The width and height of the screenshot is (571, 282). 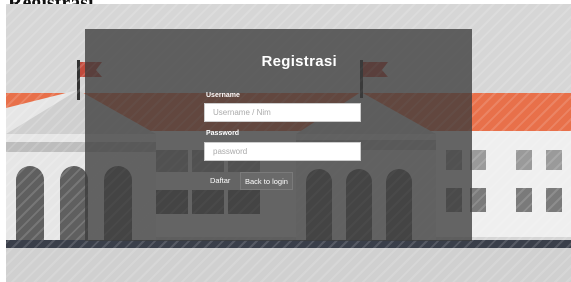 What do you see at coordinates (282, 151) in the screenshot?
I see `password-input` at bounding box center [282, 151].